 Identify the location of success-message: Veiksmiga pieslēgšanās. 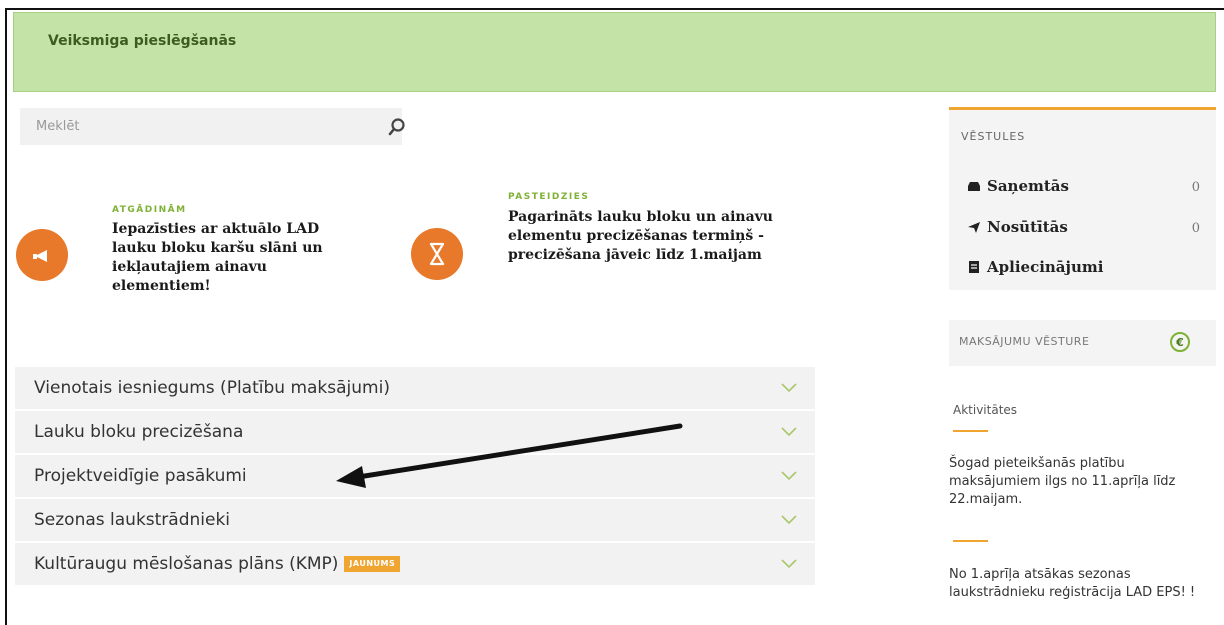
(142, 41).